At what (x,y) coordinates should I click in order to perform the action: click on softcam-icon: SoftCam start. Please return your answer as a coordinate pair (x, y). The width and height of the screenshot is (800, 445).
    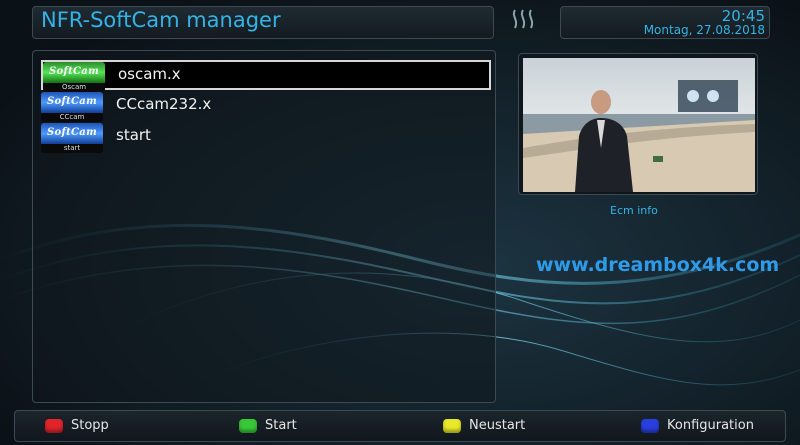
    Looking at the image, I should click on (72, 138).